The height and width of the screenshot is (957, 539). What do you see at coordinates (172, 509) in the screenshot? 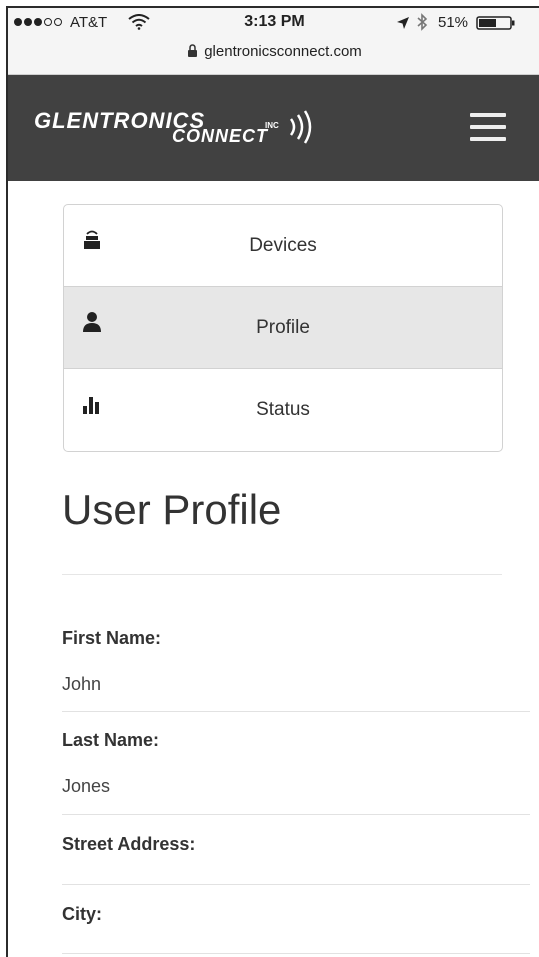
I see `page-title: User Profile` at bounding box center [172, 509].